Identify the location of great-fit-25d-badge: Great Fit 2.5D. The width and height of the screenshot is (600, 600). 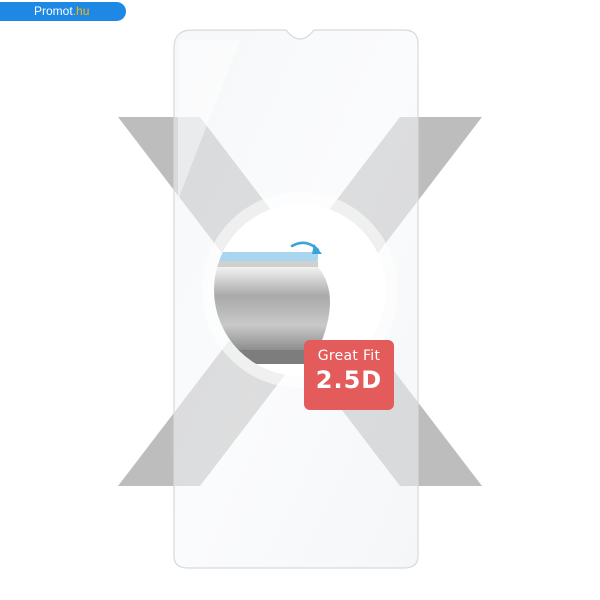
(349, 375).